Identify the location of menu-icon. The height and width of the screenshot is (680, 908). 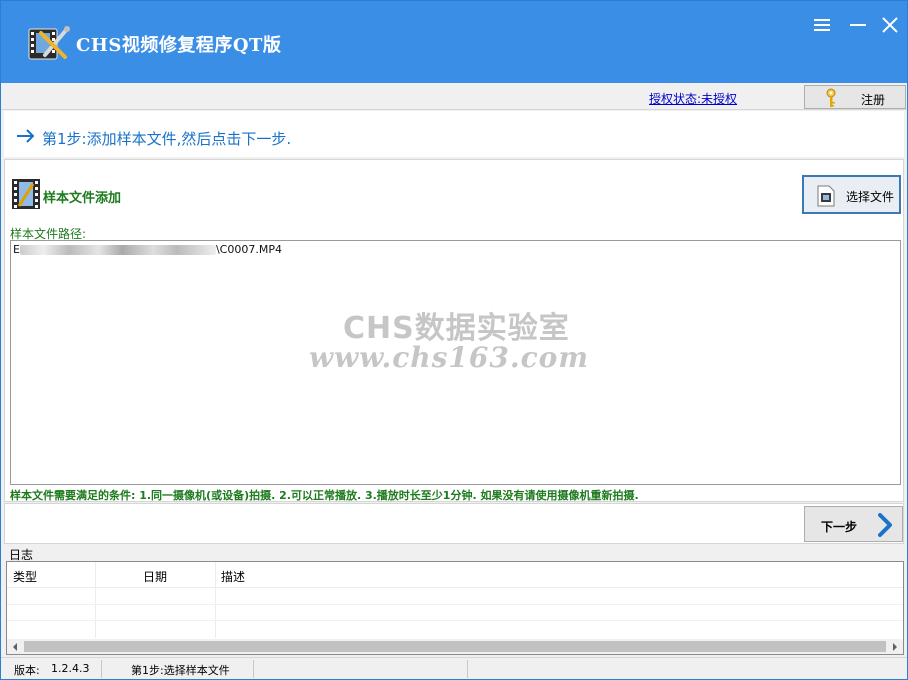
(822, 25).